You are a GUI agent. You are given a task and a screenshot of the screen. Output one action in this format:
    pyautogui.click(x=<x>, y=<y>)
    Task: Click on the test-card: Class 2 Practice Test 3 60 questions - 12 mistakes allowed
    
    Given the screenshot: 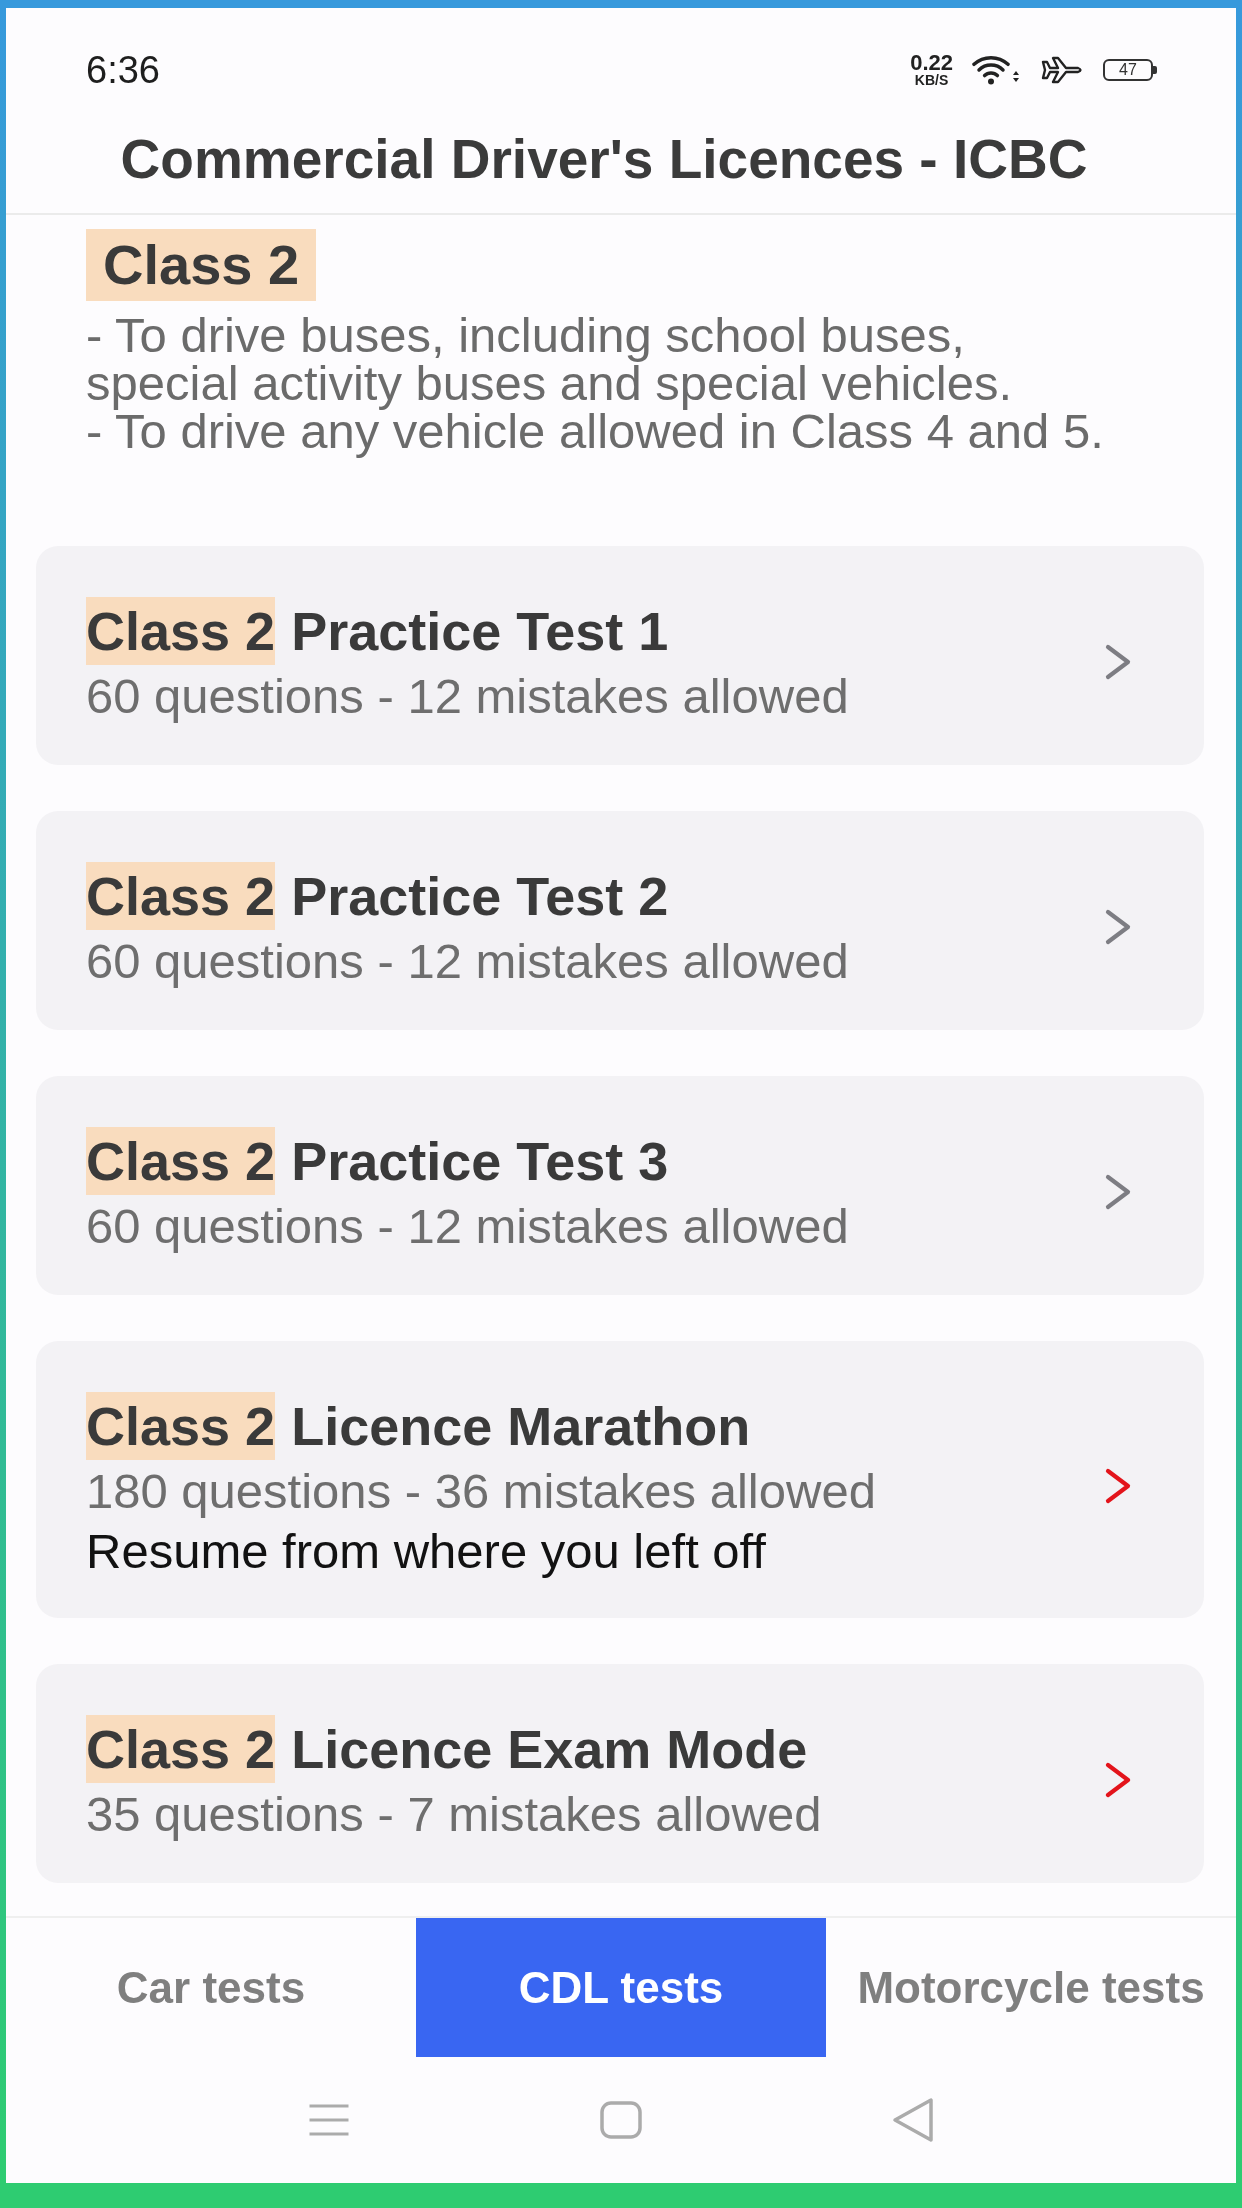 What is the action you would take?
    pyautogui.click(x=620, y=1185)
    